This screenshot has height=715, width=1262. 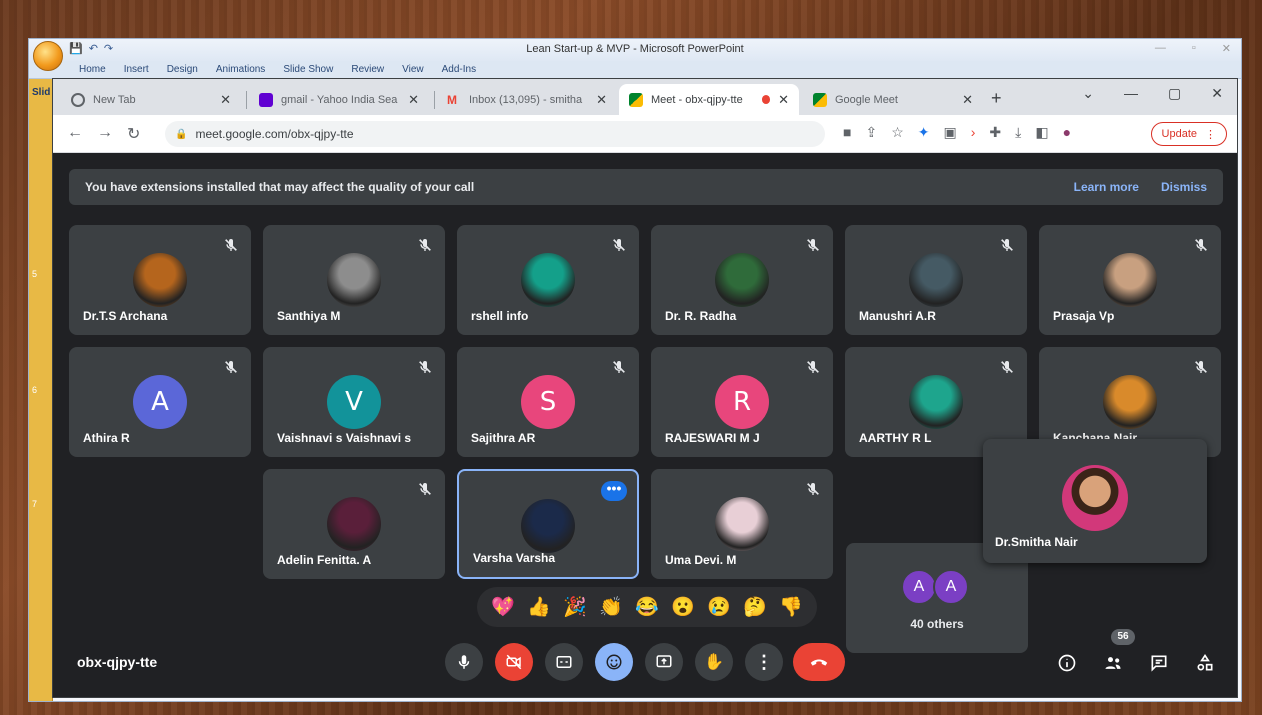 I want to click on reload-icon: ↻, so click(x=133, y=134).